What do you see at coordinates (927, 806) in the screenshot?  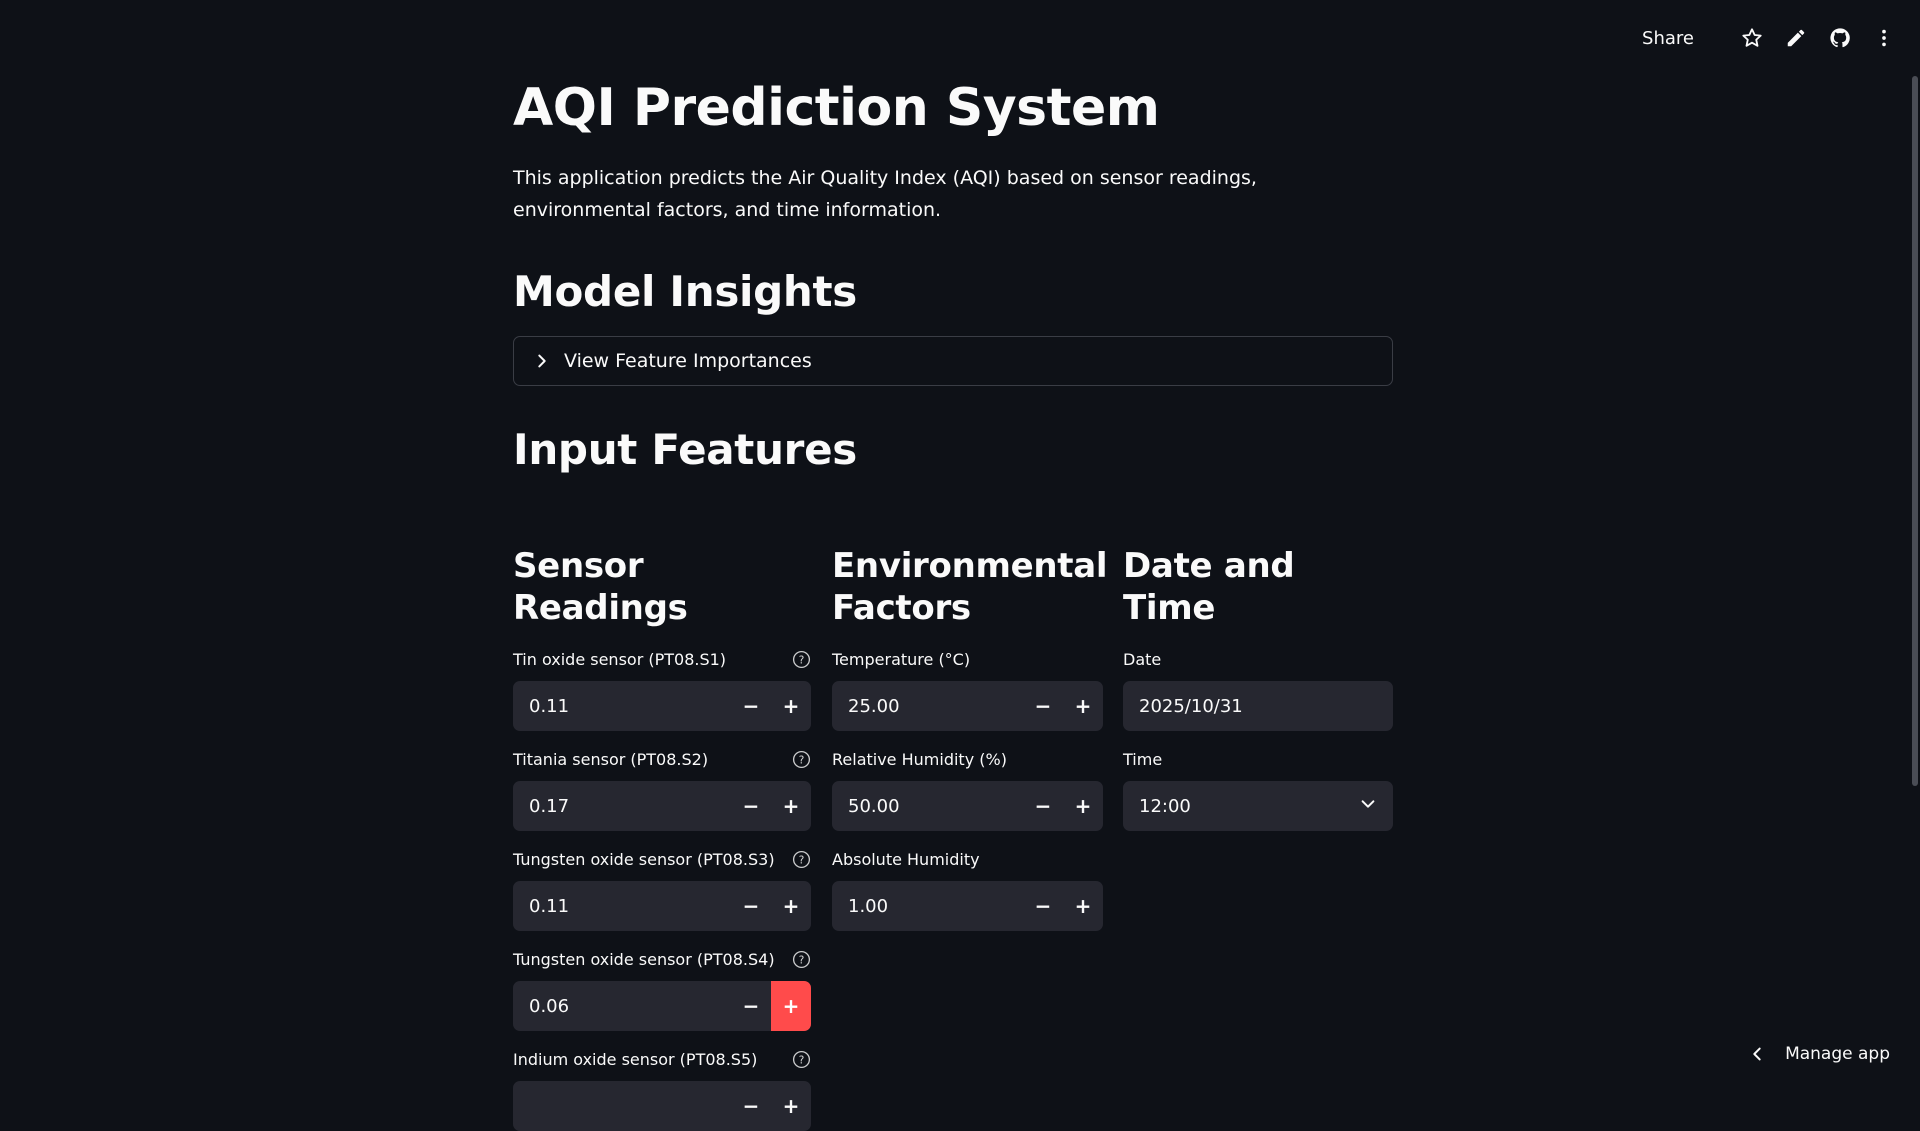 I see `number-input-value: 50.00` at bounding box center [927, 806].